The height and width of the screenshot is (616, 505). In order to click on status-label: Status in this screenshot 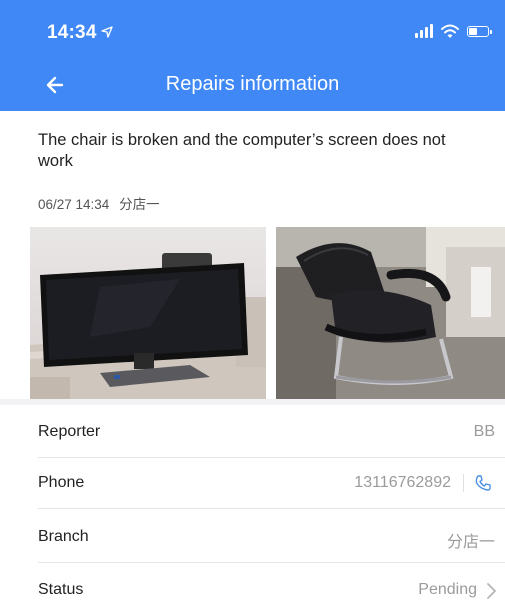, I will do `click(61, 589)`.